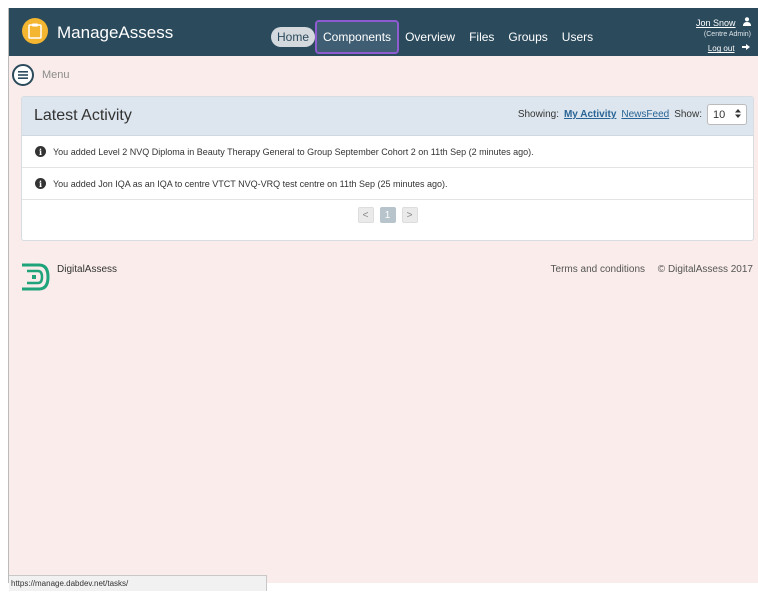 The height and width of the screenshot is (592, 758). What do you see at coordinates (481, 37) in the screenshot?
I see `nav-files: Files` at bounding box center [481, 37].